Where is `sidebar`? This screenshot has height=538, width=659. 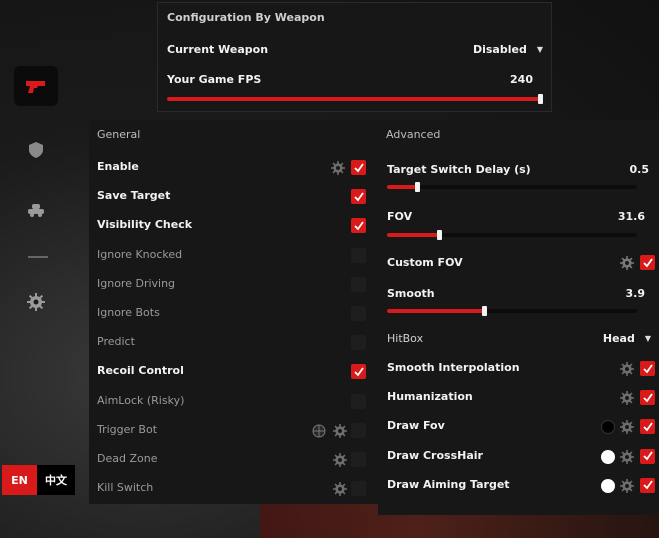 sidebar is located at coordinates (38, 195).